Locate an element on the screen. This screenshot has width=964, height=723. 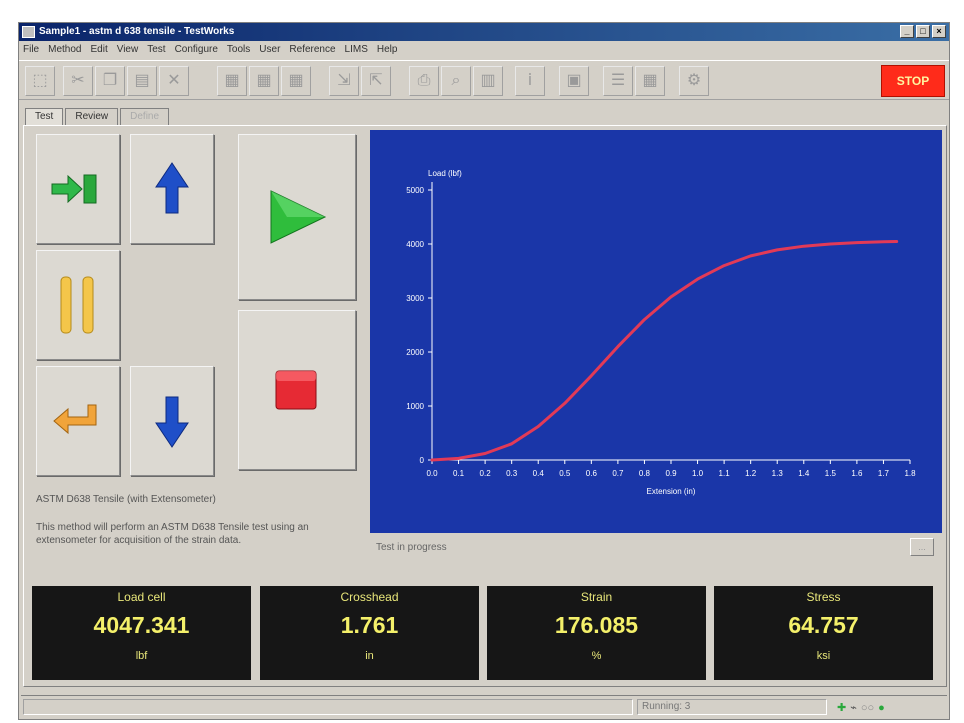
y-tick-label: 0 is located at coordinates (422, 460).